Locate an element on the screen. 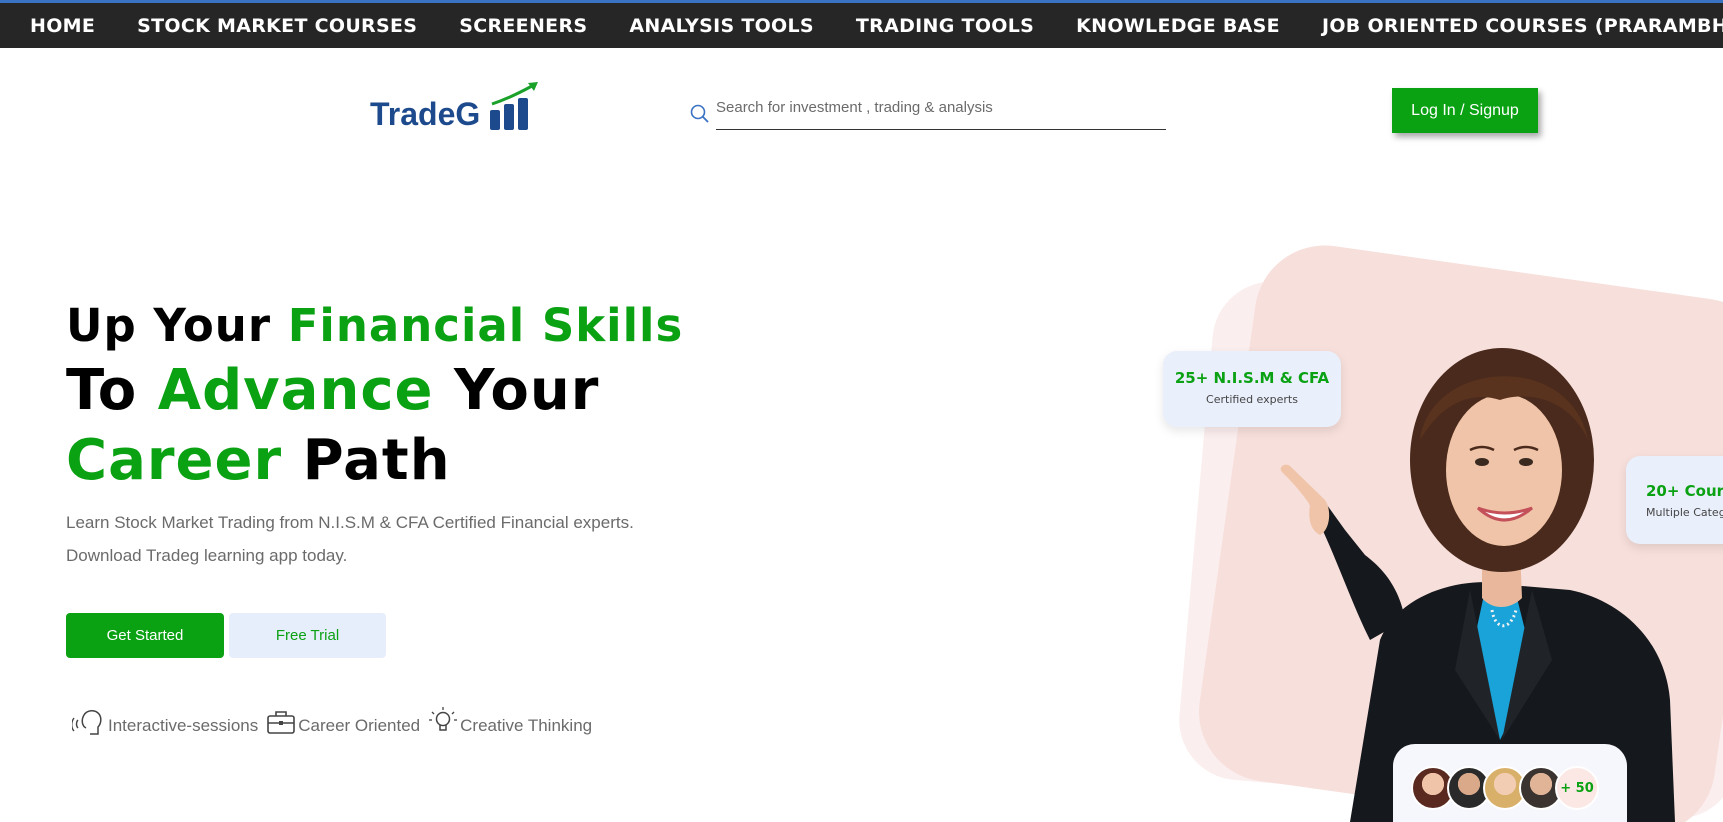 The height and width of the screenshot is (822, 1723). courses-badge: 20+ Cours Multiple Categ is located at coordinates (1674, 500).